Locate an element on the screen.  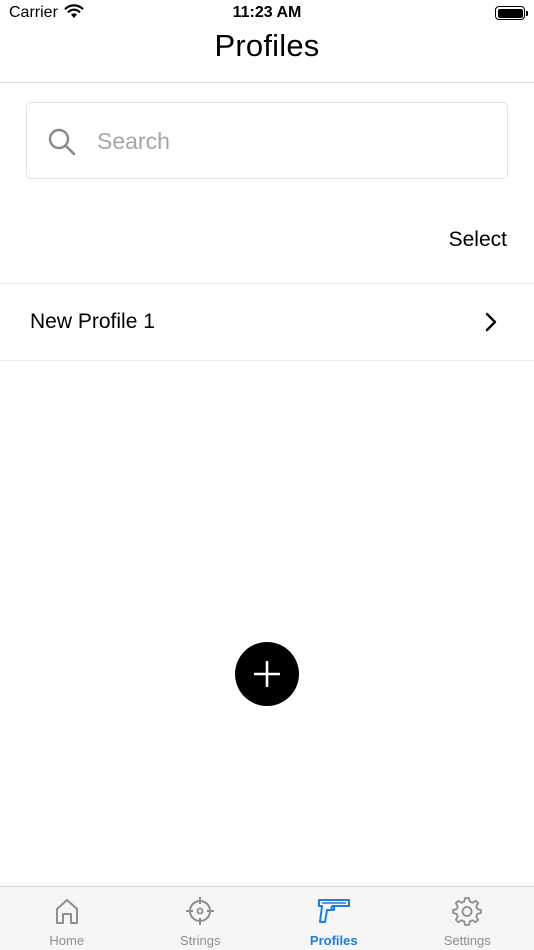
tab-settings: Settings is located at coordinates (467, 918).